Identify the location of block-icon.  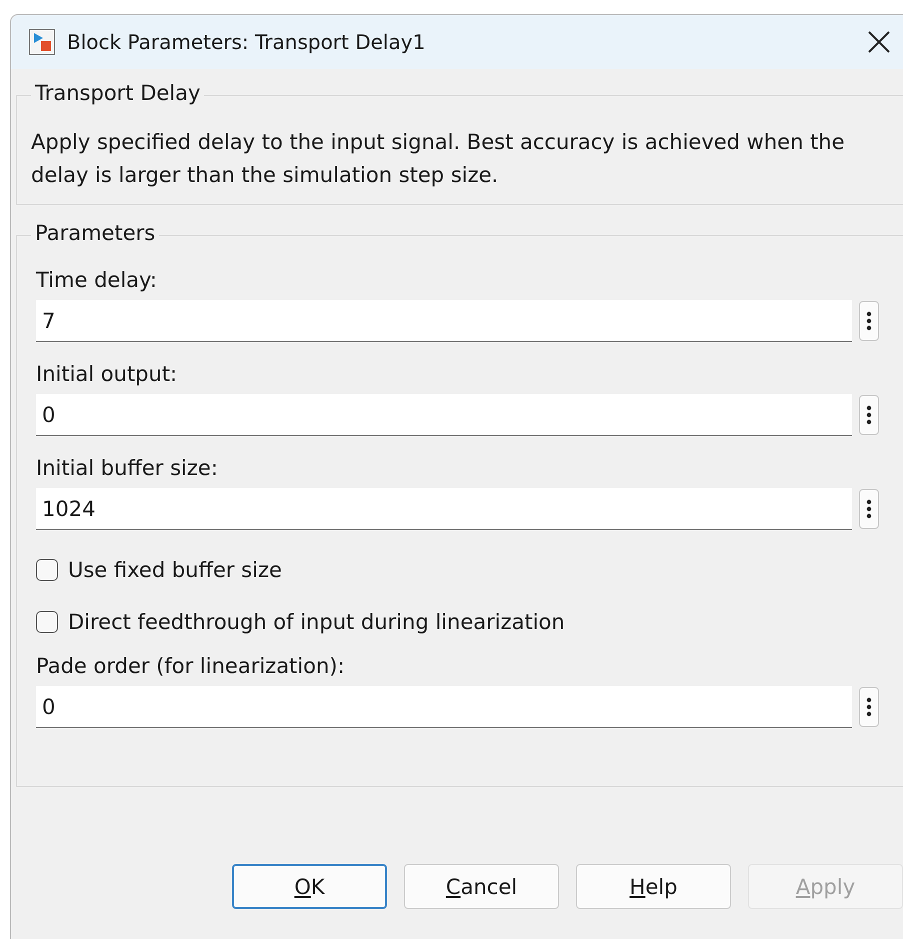
(42, 42).